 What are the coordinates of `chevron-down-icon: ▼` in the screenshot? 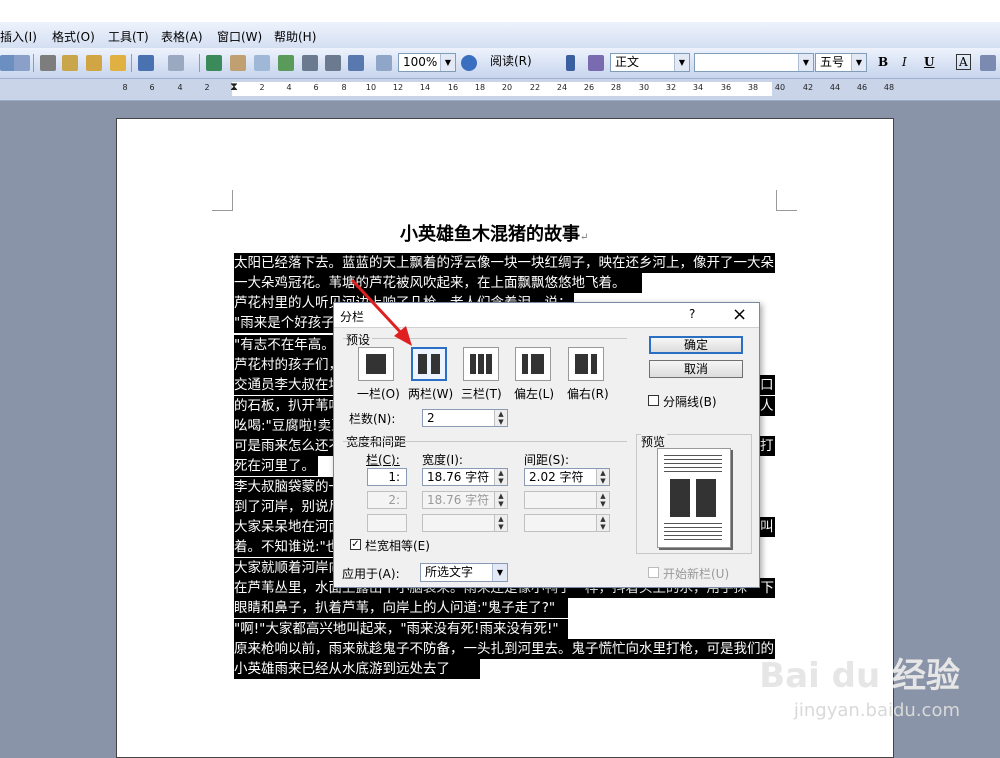 It's located at (681, 62).